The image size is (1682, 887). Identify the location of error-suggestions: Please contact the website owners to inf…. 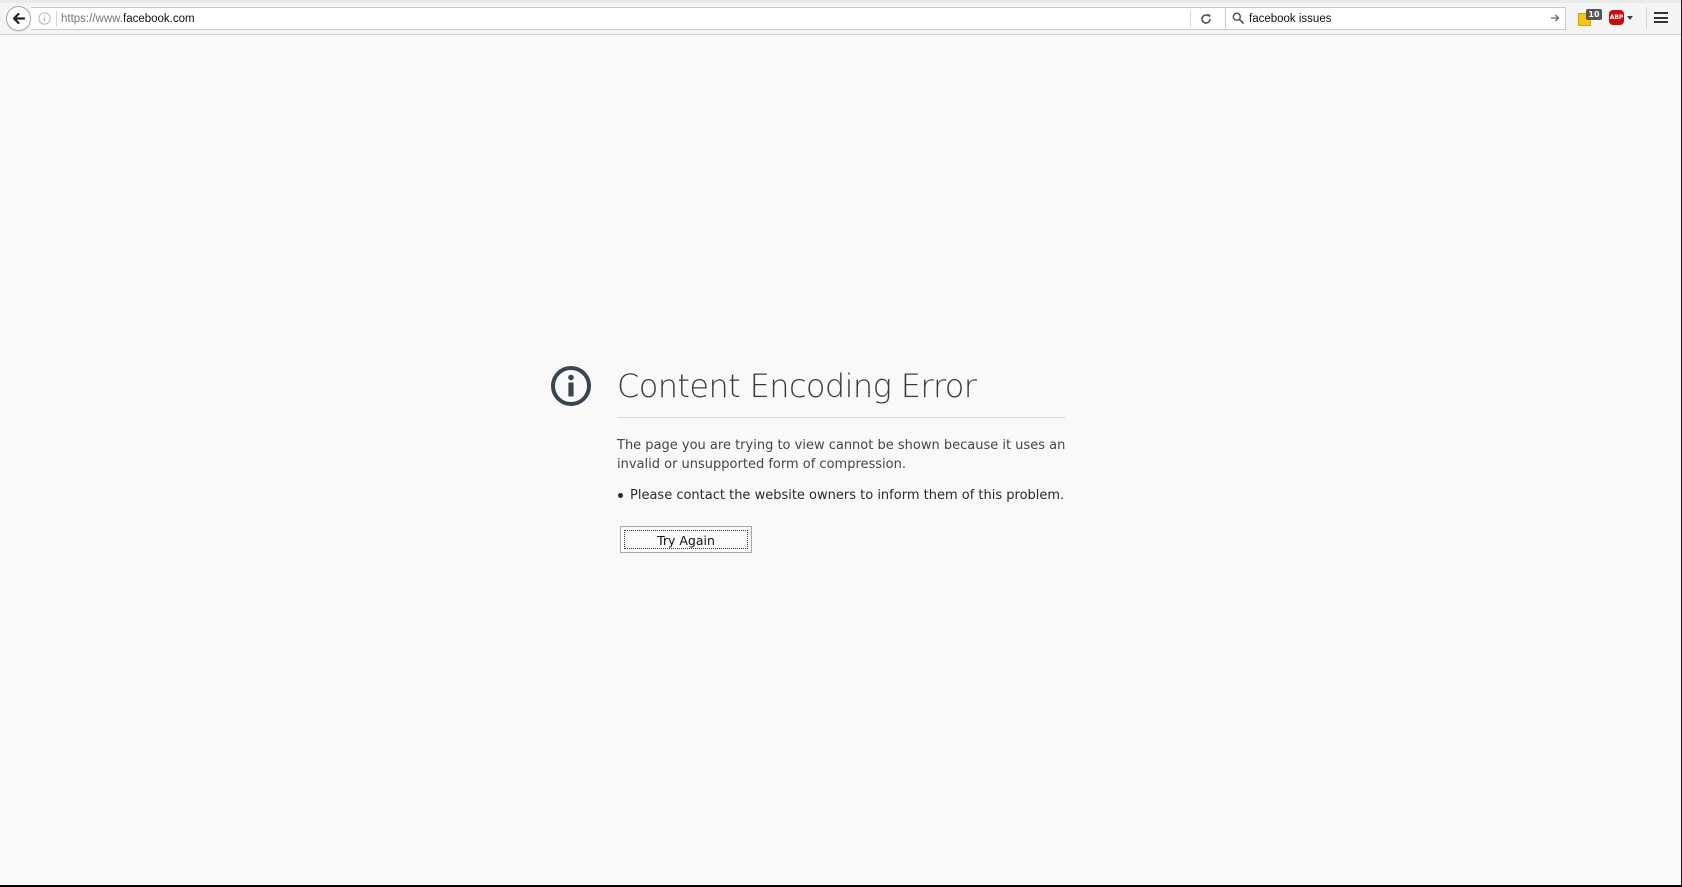
(840, 495).